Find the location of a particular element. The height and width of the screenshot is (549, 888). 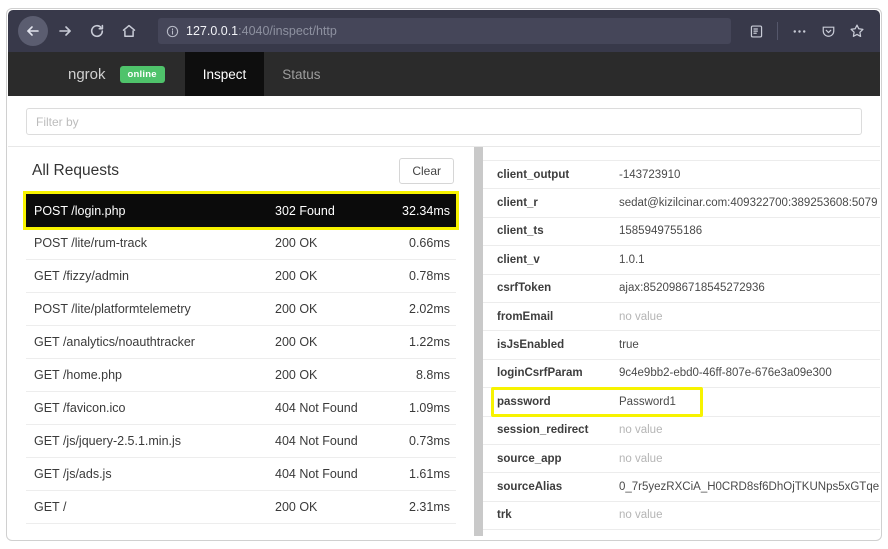

param-key: source_app is located at coordinates (529, 458).